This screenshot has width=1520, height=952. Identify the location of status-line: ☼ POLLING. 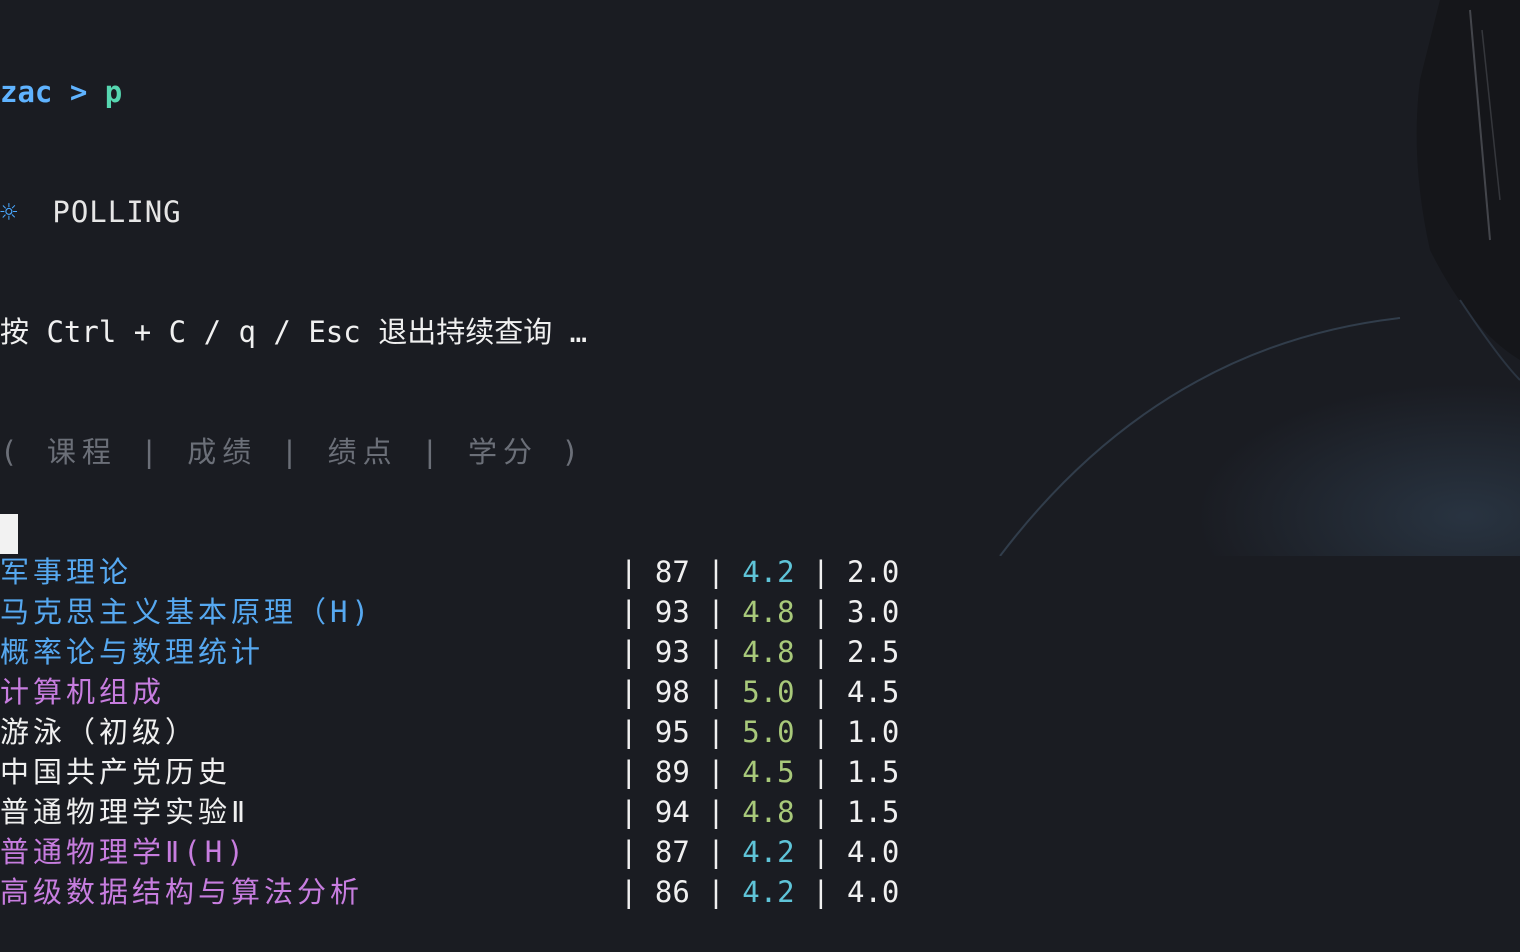
(449, 212).